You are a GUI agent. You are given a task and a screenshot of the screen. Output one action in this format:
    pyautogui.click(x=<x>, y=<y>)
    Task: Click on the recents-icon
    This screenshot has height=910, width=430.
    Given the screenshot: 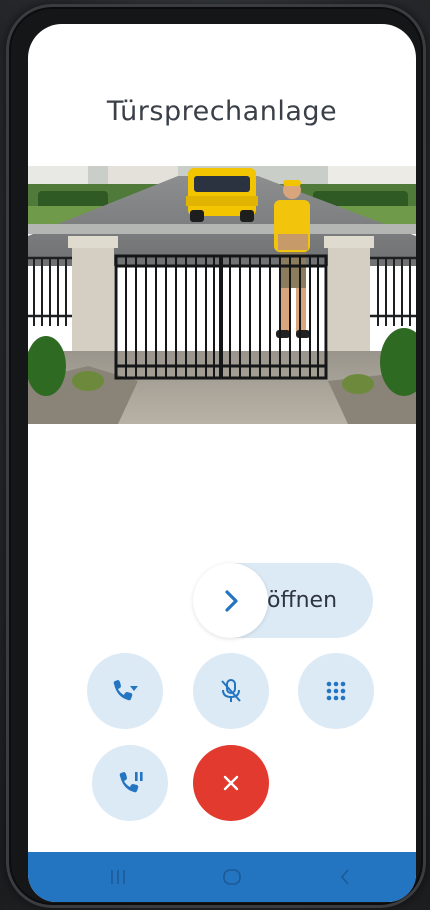 What is the action you would take?
    pyautogui.click(x=118, y=877)
    